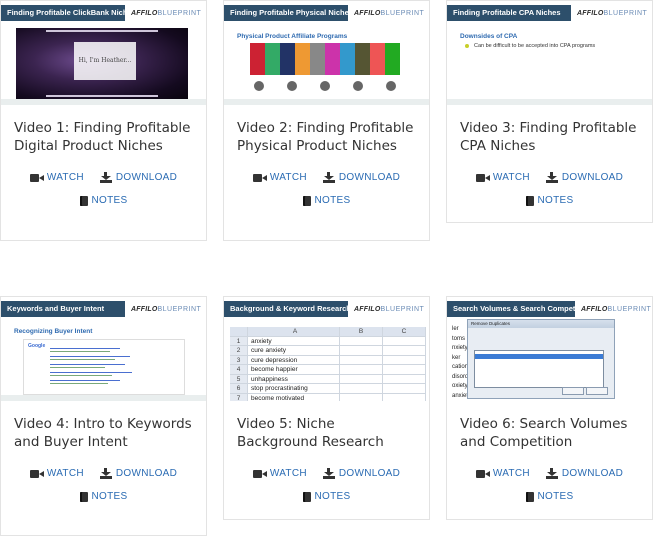  I want to click on thumbnail-text: Recognizing Buyer Intent, so click(53, 331).